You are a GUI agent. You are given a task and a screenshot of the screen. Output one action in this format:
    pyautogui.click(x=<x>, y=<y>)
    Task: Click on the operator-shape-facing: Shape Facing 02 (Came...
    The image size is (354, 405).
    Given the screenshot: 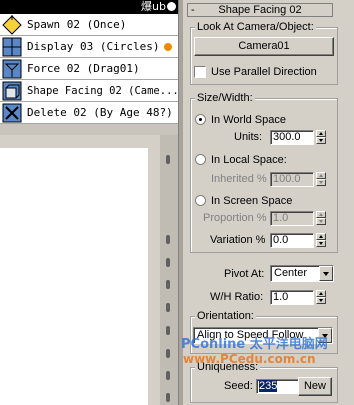 What is the action you would take?
    pyautogui.click(x=89, y=91)
    